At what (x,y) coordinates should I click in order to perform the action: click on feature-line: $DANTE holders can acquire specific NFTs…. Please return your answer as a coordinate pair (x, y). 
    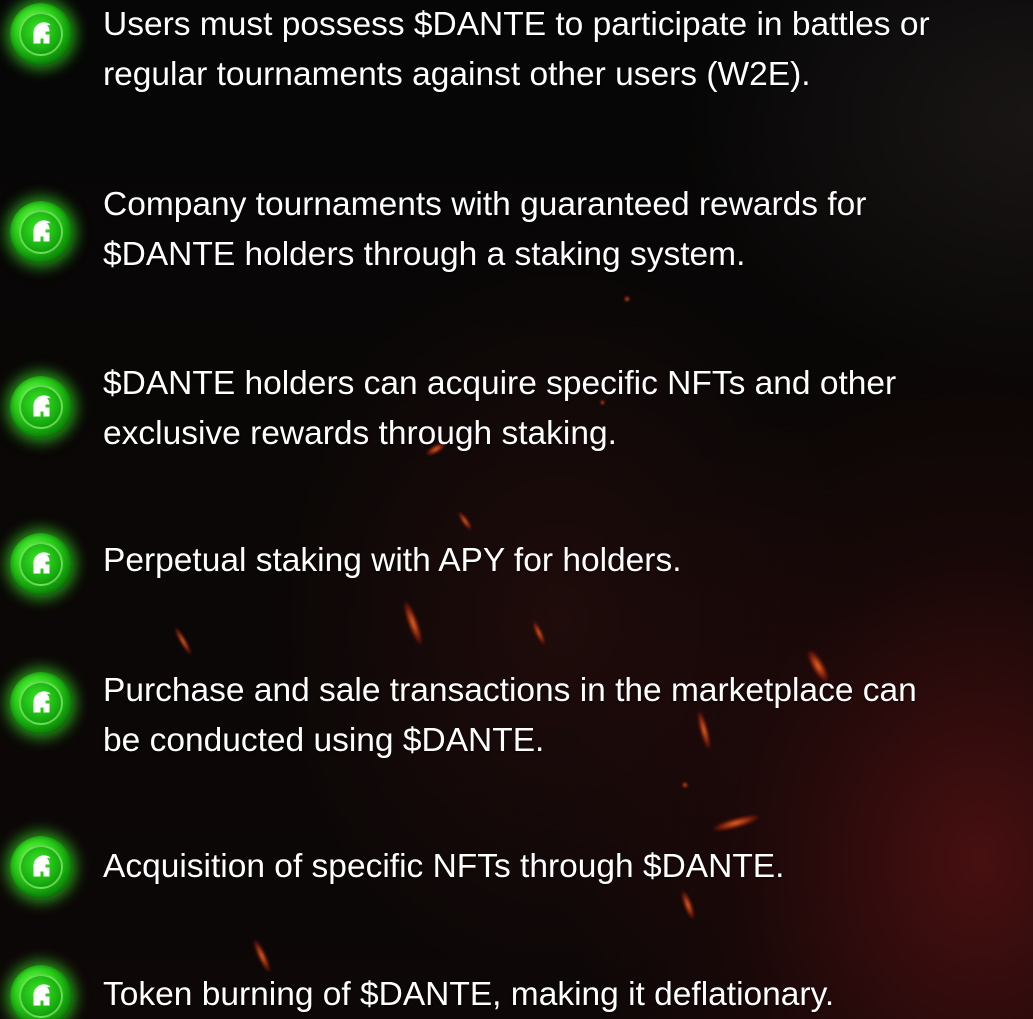
    Looking at the image, I should click on (500, 383).